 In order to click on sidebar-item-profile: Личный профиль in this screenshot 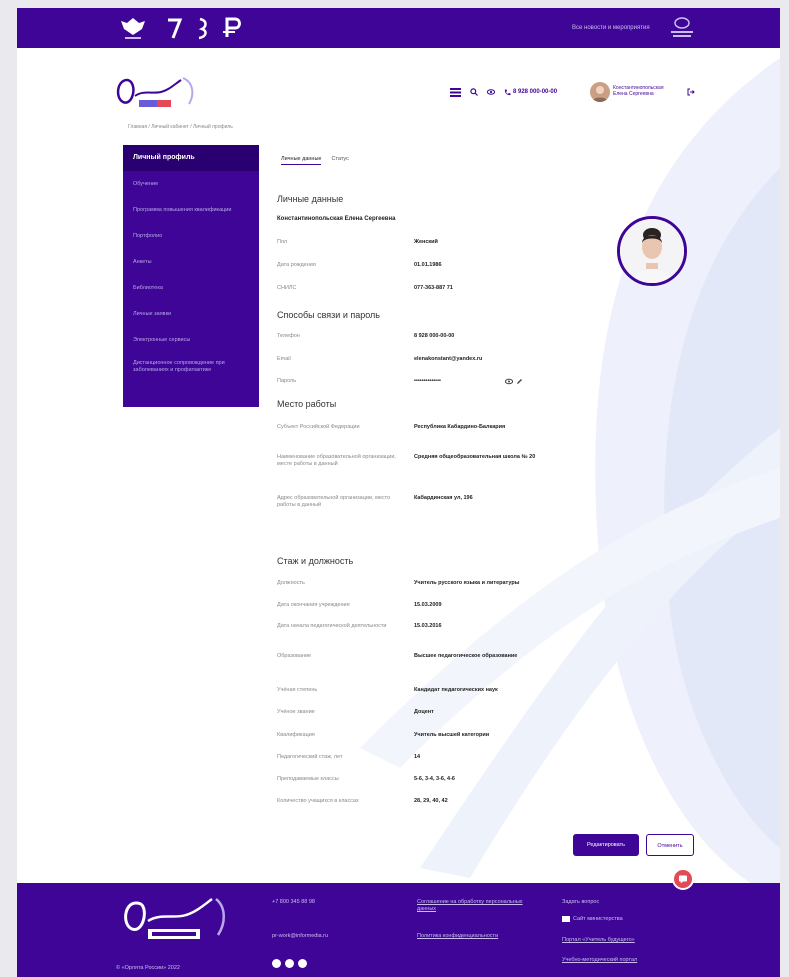, I will do `click(191, 158)`.